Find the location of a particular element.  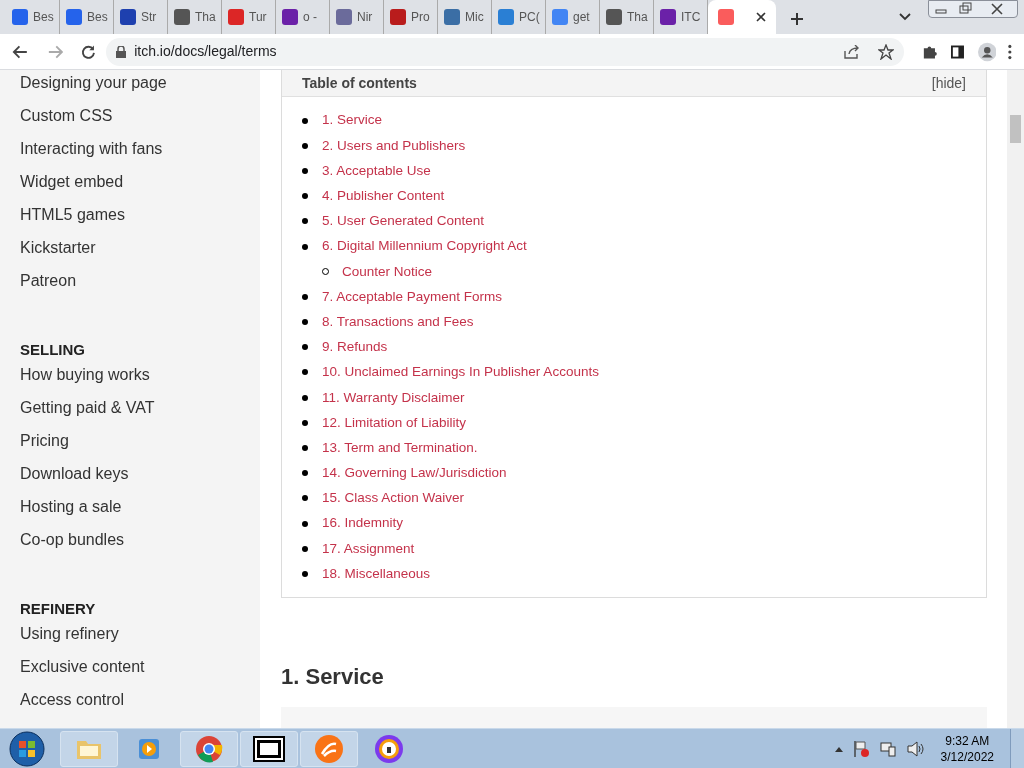

sidebar-link: Custom CSS is located at coordinates (140, 120).